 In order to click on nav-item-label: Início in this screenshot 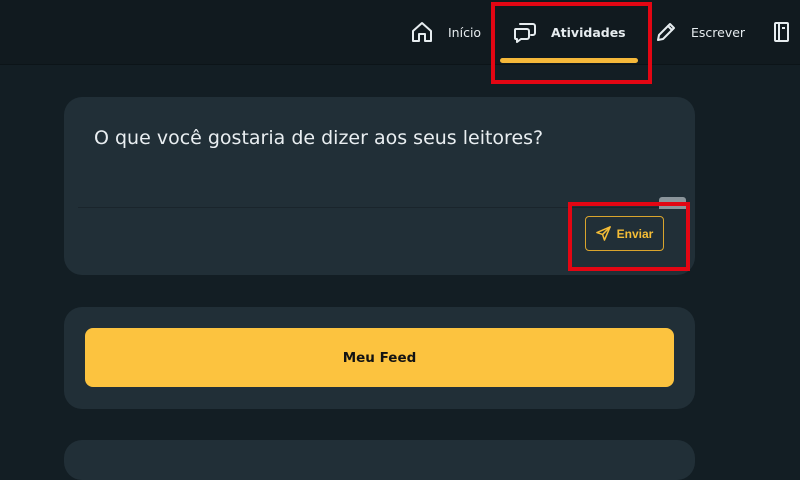, I will do `click(465, 32)`.